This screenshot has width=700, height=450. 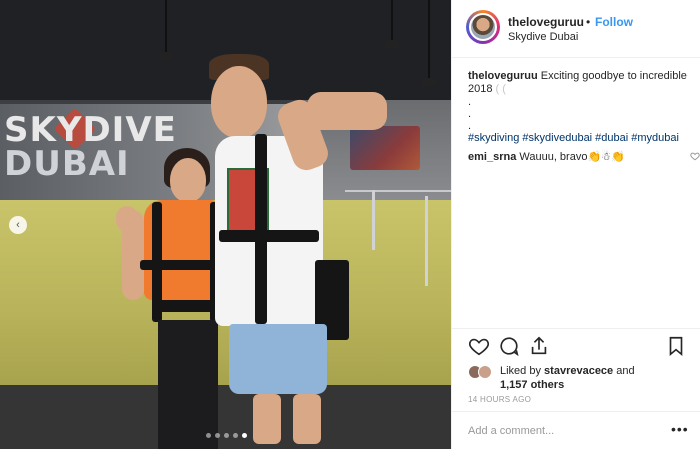 I want to click on sign-text-dubai: DUBAI, so click(x=67, y=164).